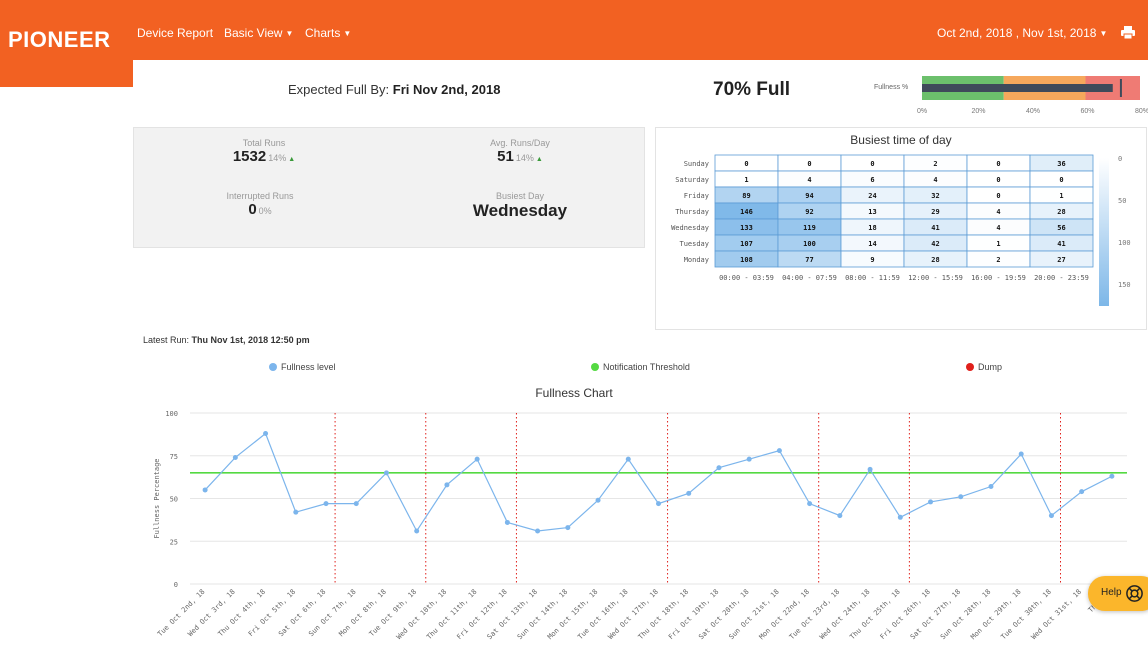  I want to click on latest-run: Latest Run: Thu Nov 1st, 2018 12:50 pm, so click(226, 340).